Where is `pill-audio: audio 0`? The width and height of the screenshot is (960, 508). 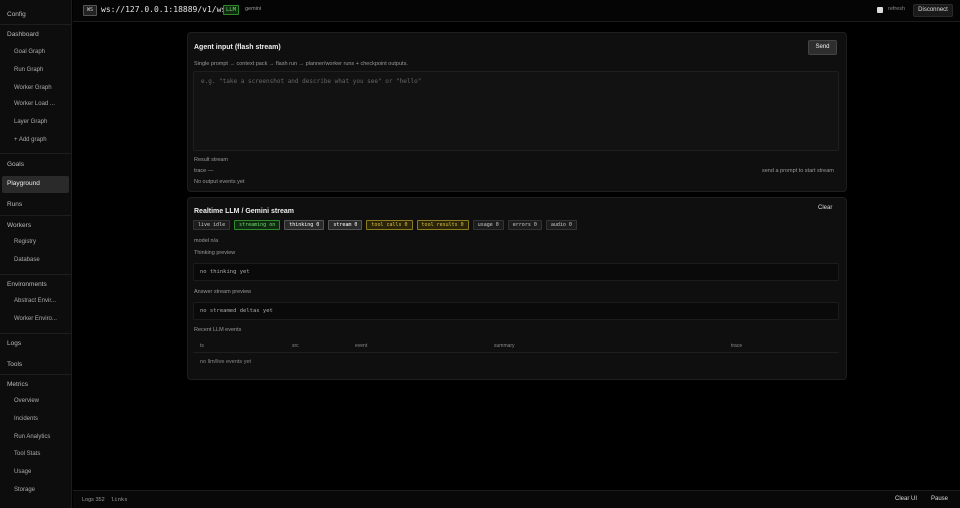
pill-audio: audio 0 is located at coordinates (561, 225).